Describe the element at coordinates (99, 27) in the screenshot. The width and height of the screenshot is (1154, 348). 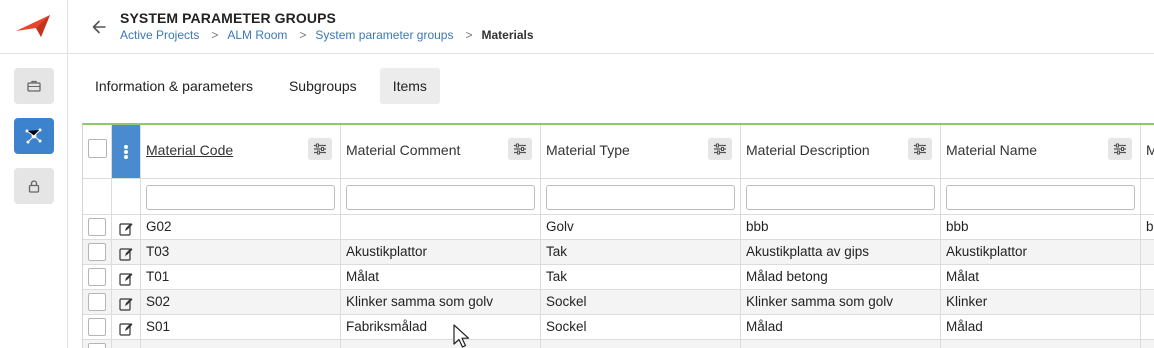
I see `back-arrow-icon` at that location.